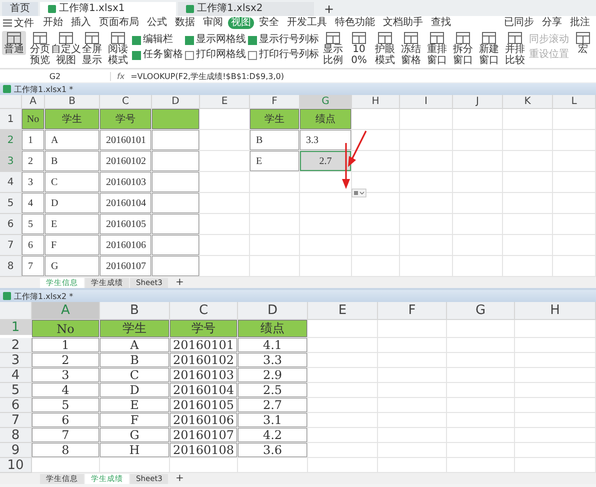 This screenshot has height=487, width=596. What do you see at coordinates (92, 48) in the screenshot?
I see `ribbon-button: 全屏显示` at bounding box center [92, 48].